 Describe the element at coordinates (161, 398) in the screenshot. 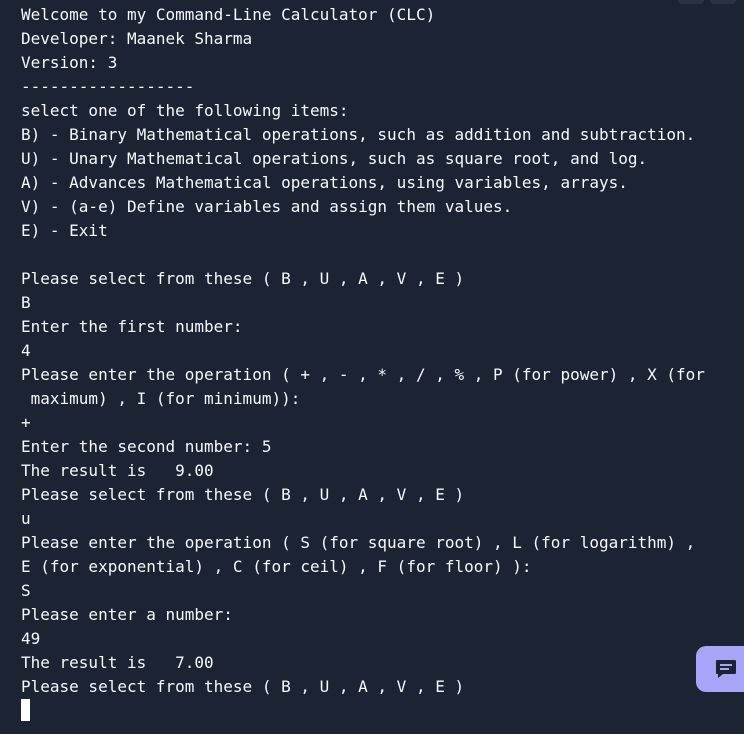

I see `terminal-line: maximum) , I (for minimum)):` at that location.